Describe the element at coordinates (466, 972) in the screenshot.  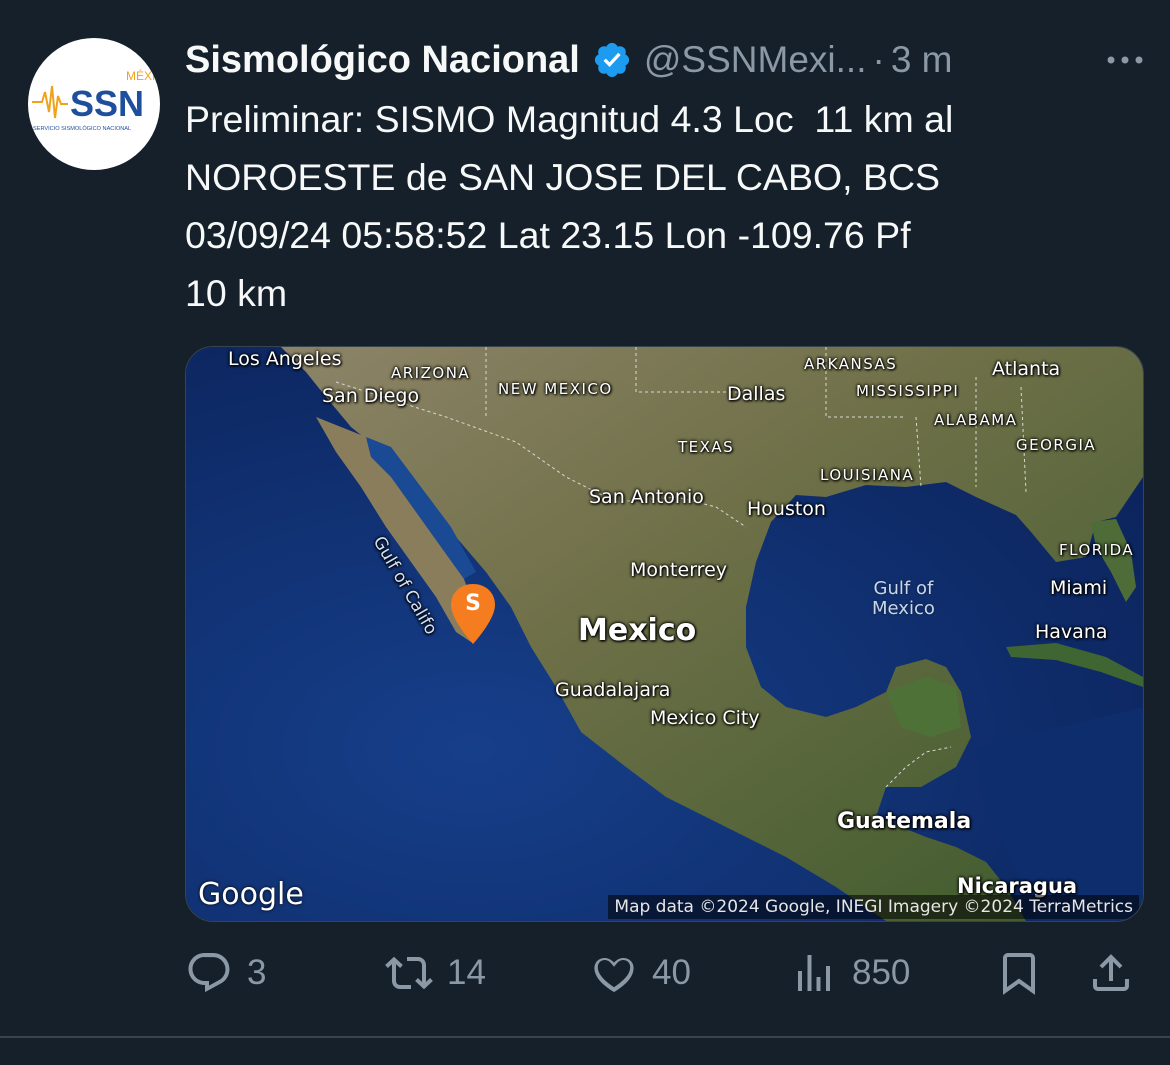
I see `retweet-count: 14` at that location.